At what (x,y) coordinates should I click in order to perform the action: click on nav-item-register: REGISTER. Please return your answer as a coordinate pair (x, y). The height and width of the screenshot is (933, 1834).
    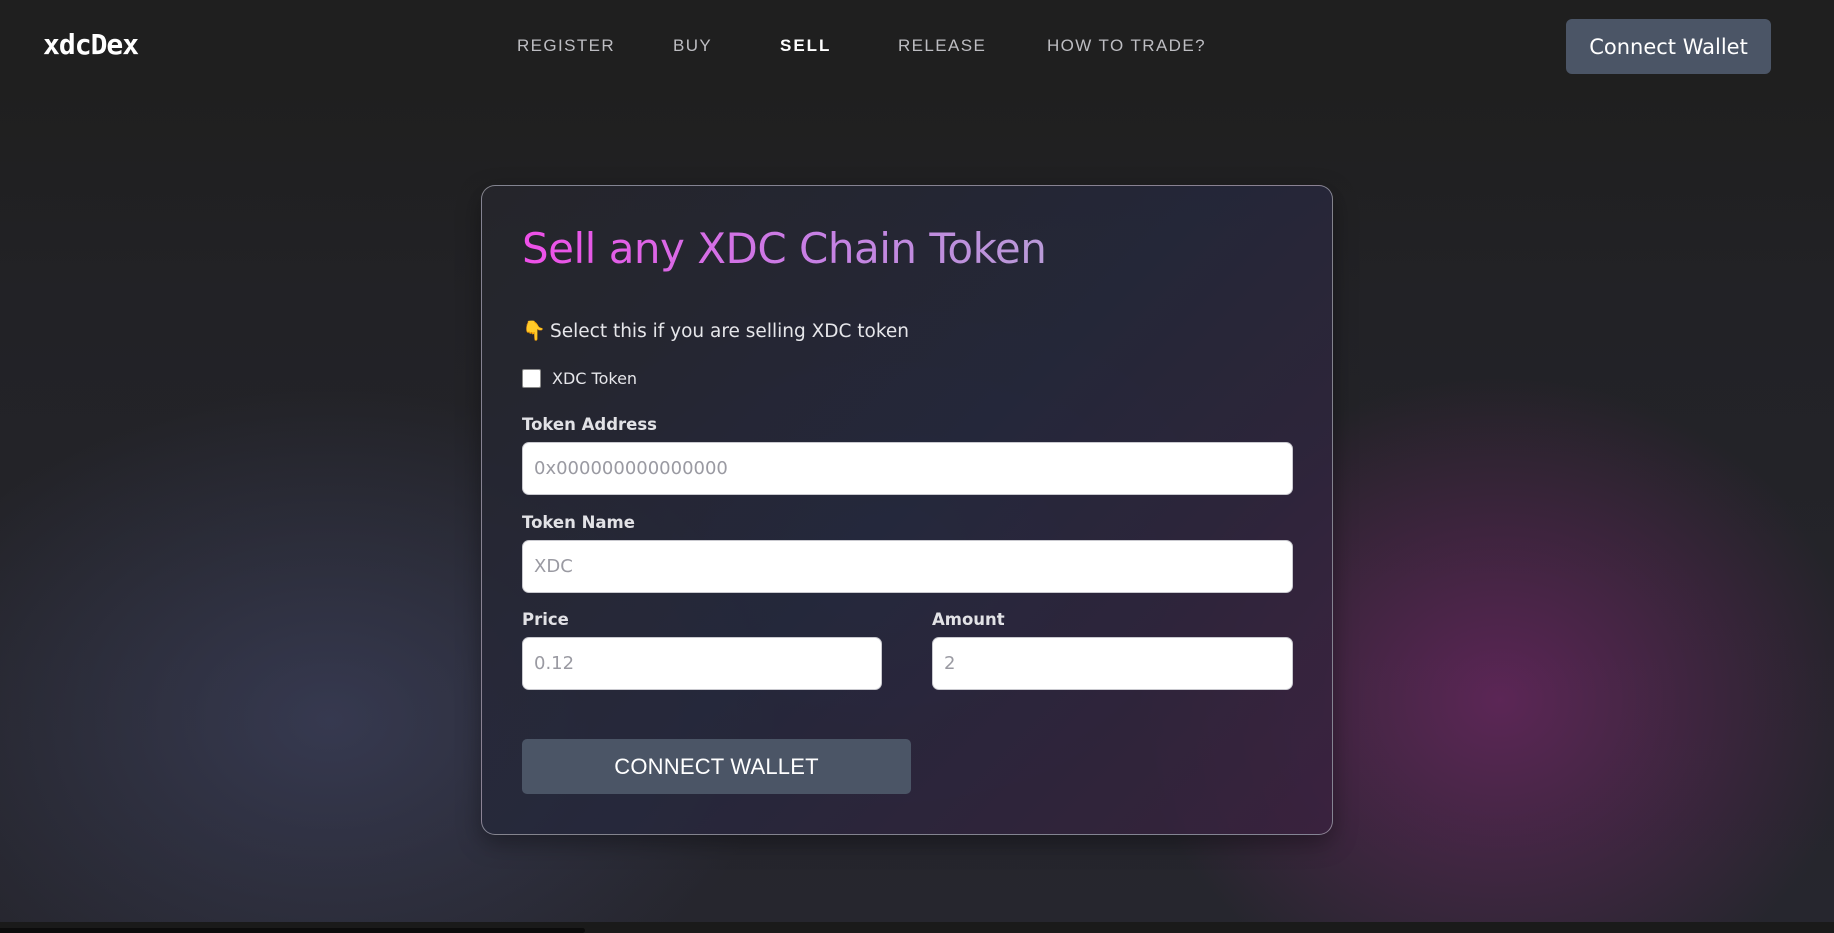
    Looking at the image, I should click on (566, 46).